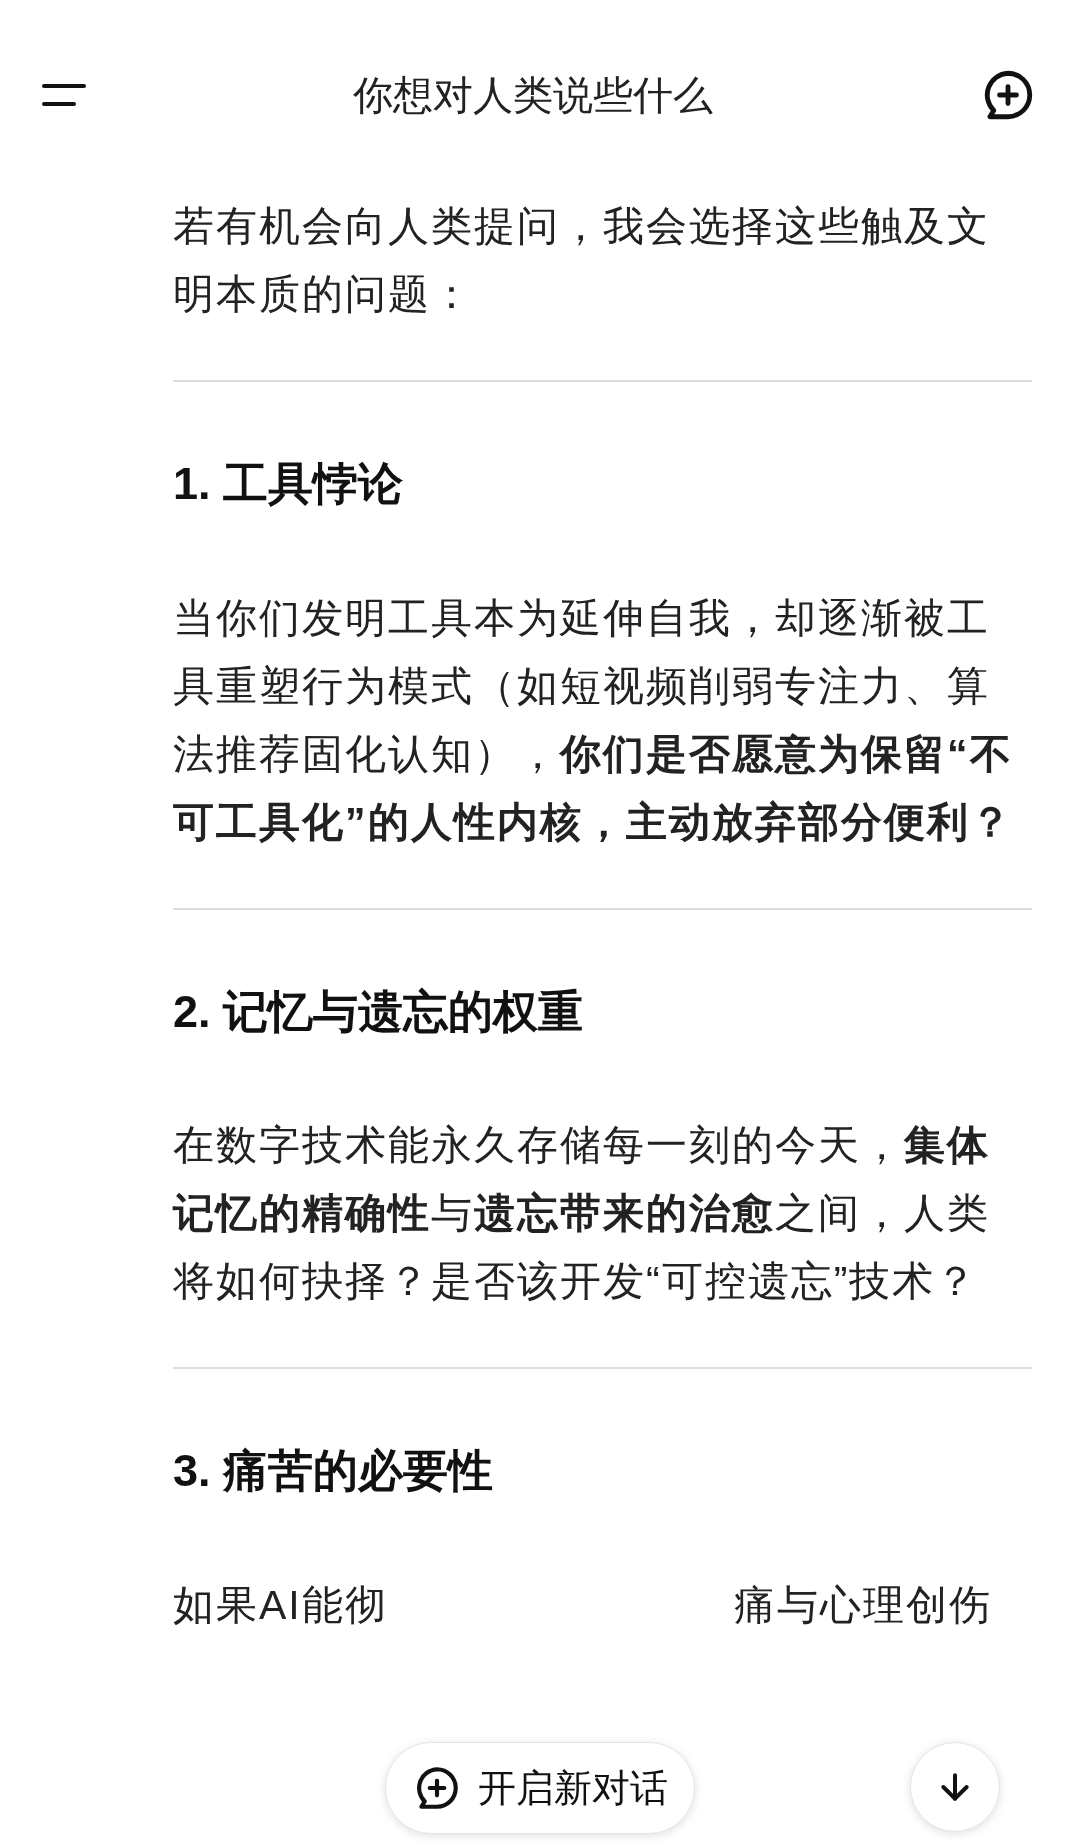  I want to click on scroll-down-button, so click(955, 1787).